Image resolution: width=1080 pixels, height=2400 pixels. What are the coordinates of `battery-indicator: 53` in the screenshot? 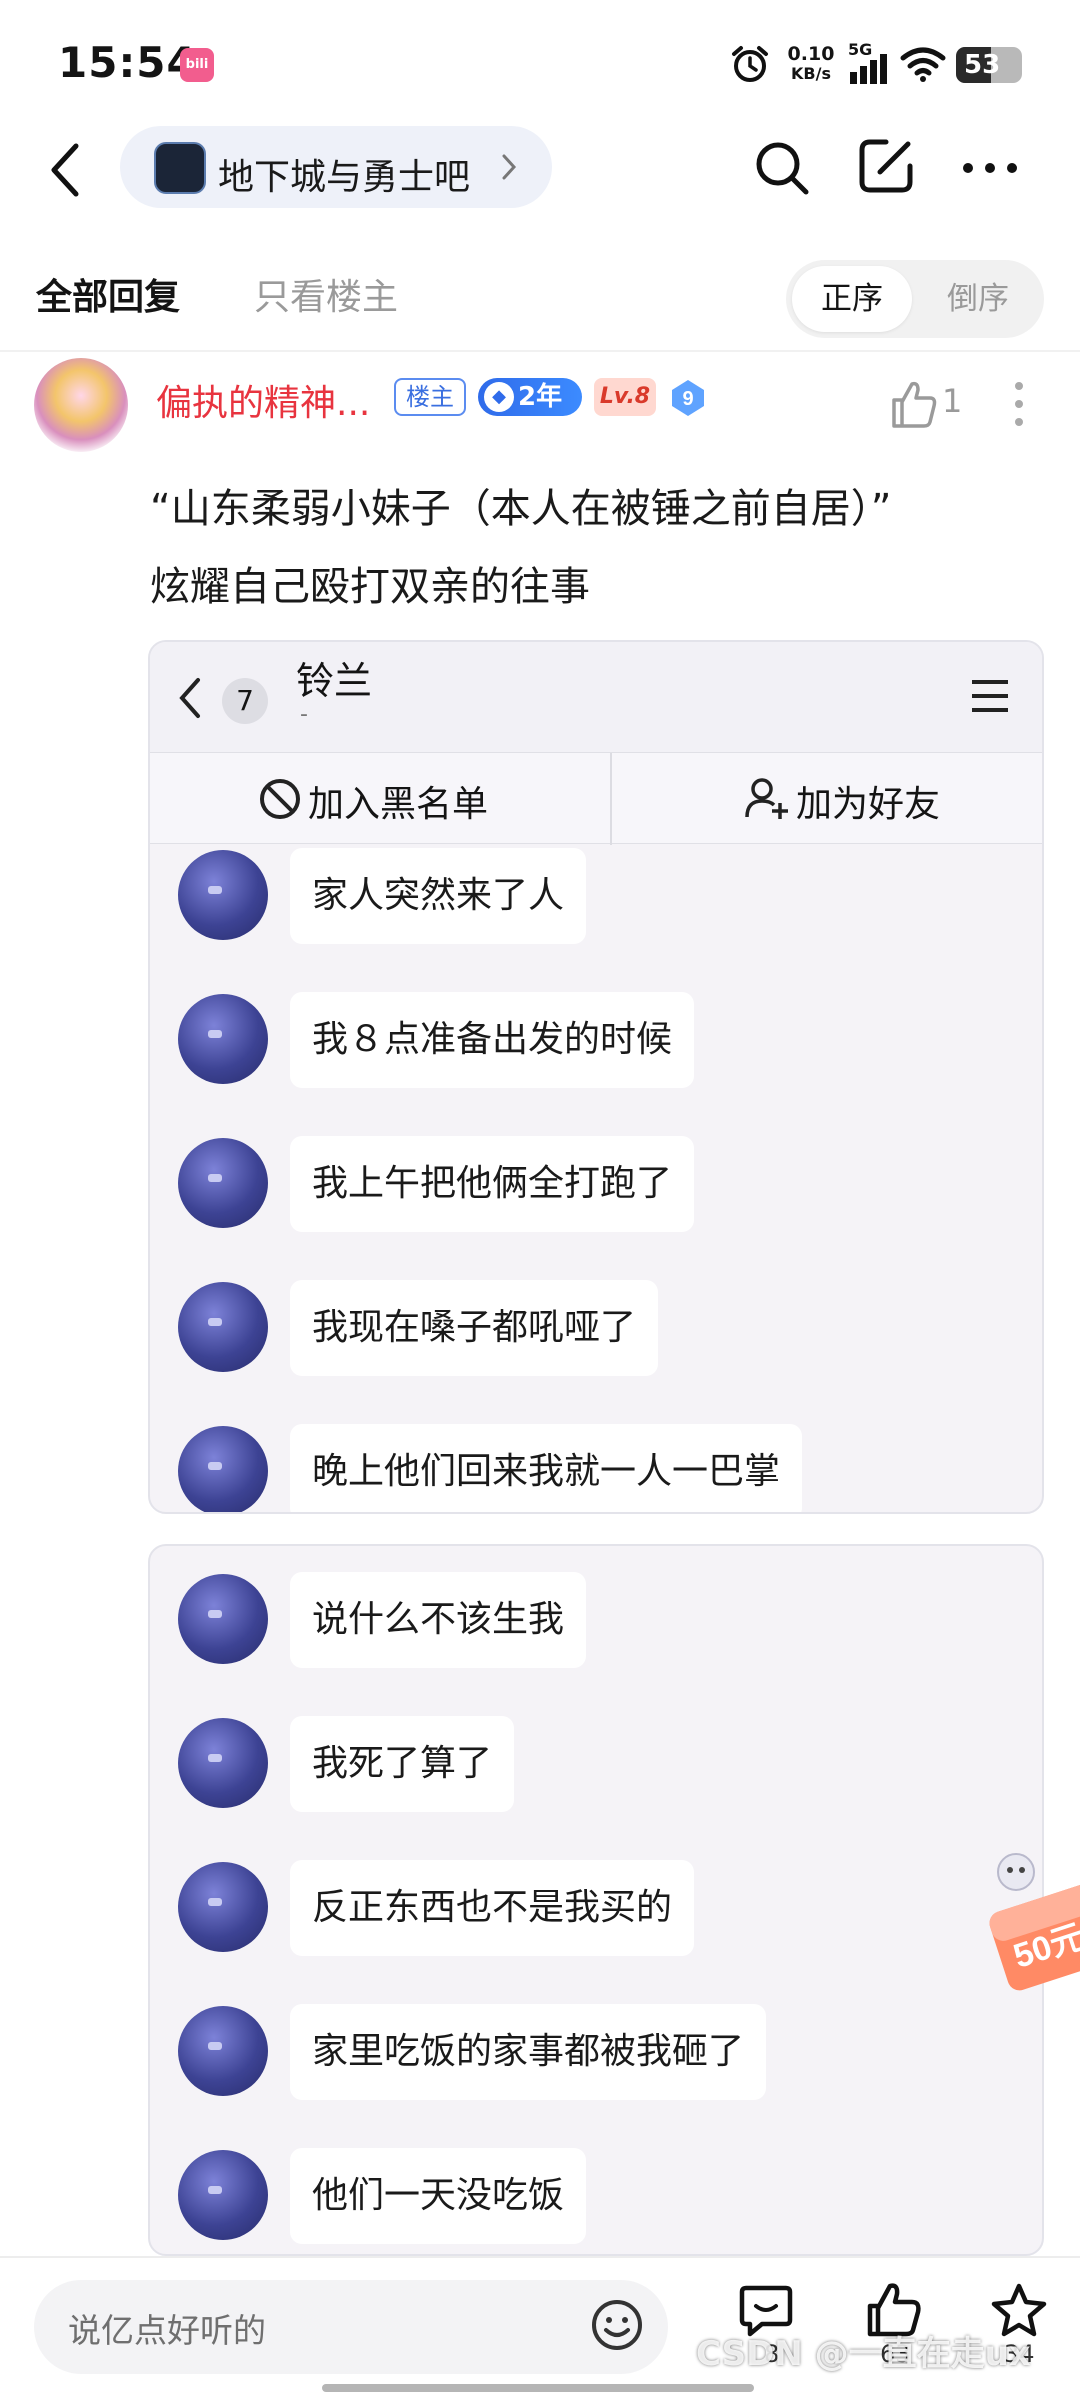 It's located at (989, 65).